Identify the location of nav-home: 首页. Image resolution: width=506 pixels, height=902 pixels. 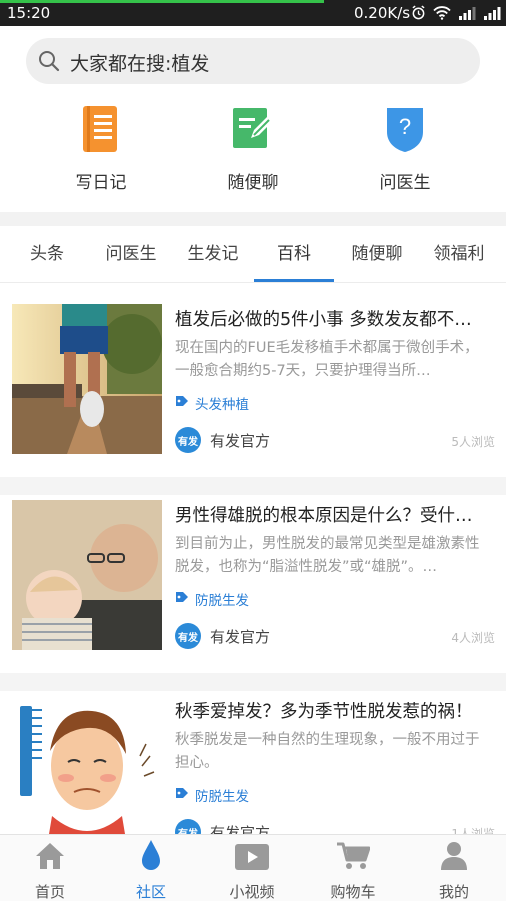
(50, 868).